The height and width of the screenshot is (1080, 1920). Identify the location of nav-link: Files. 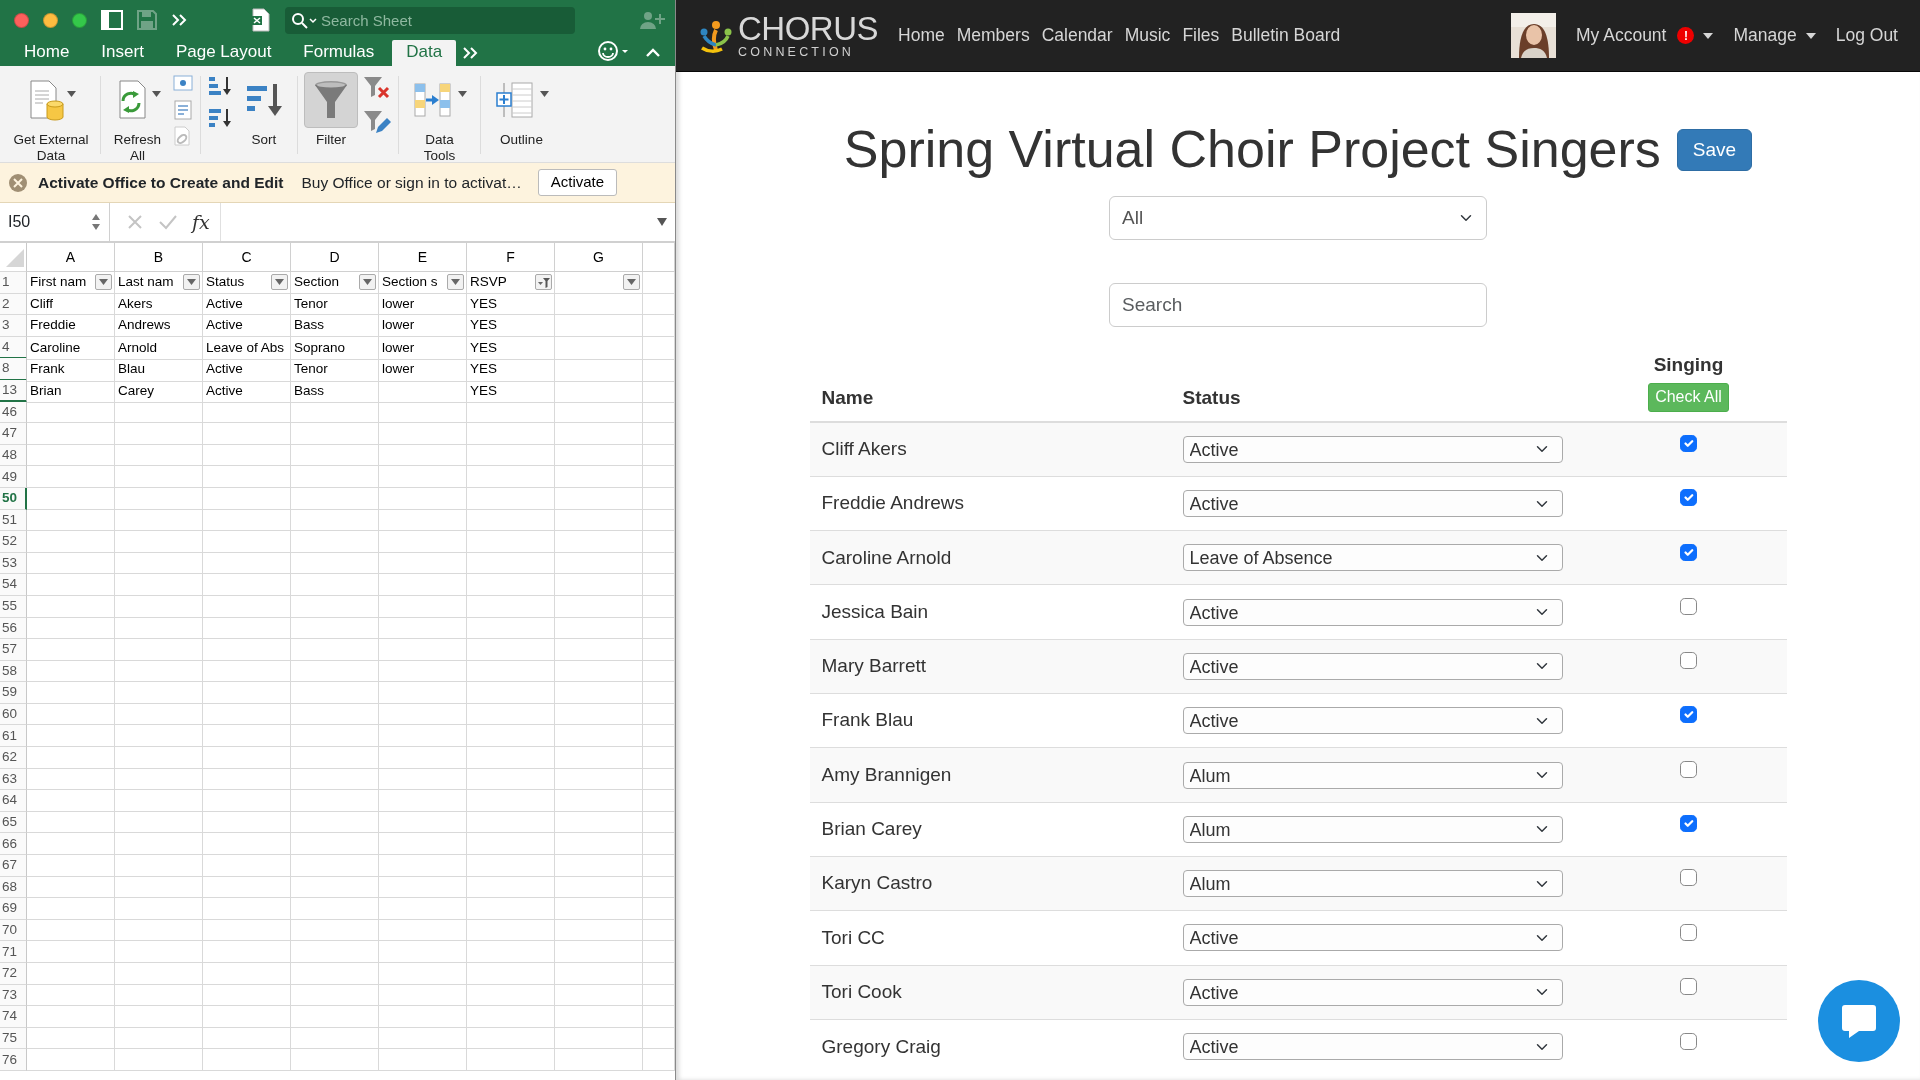
(1201, 35).